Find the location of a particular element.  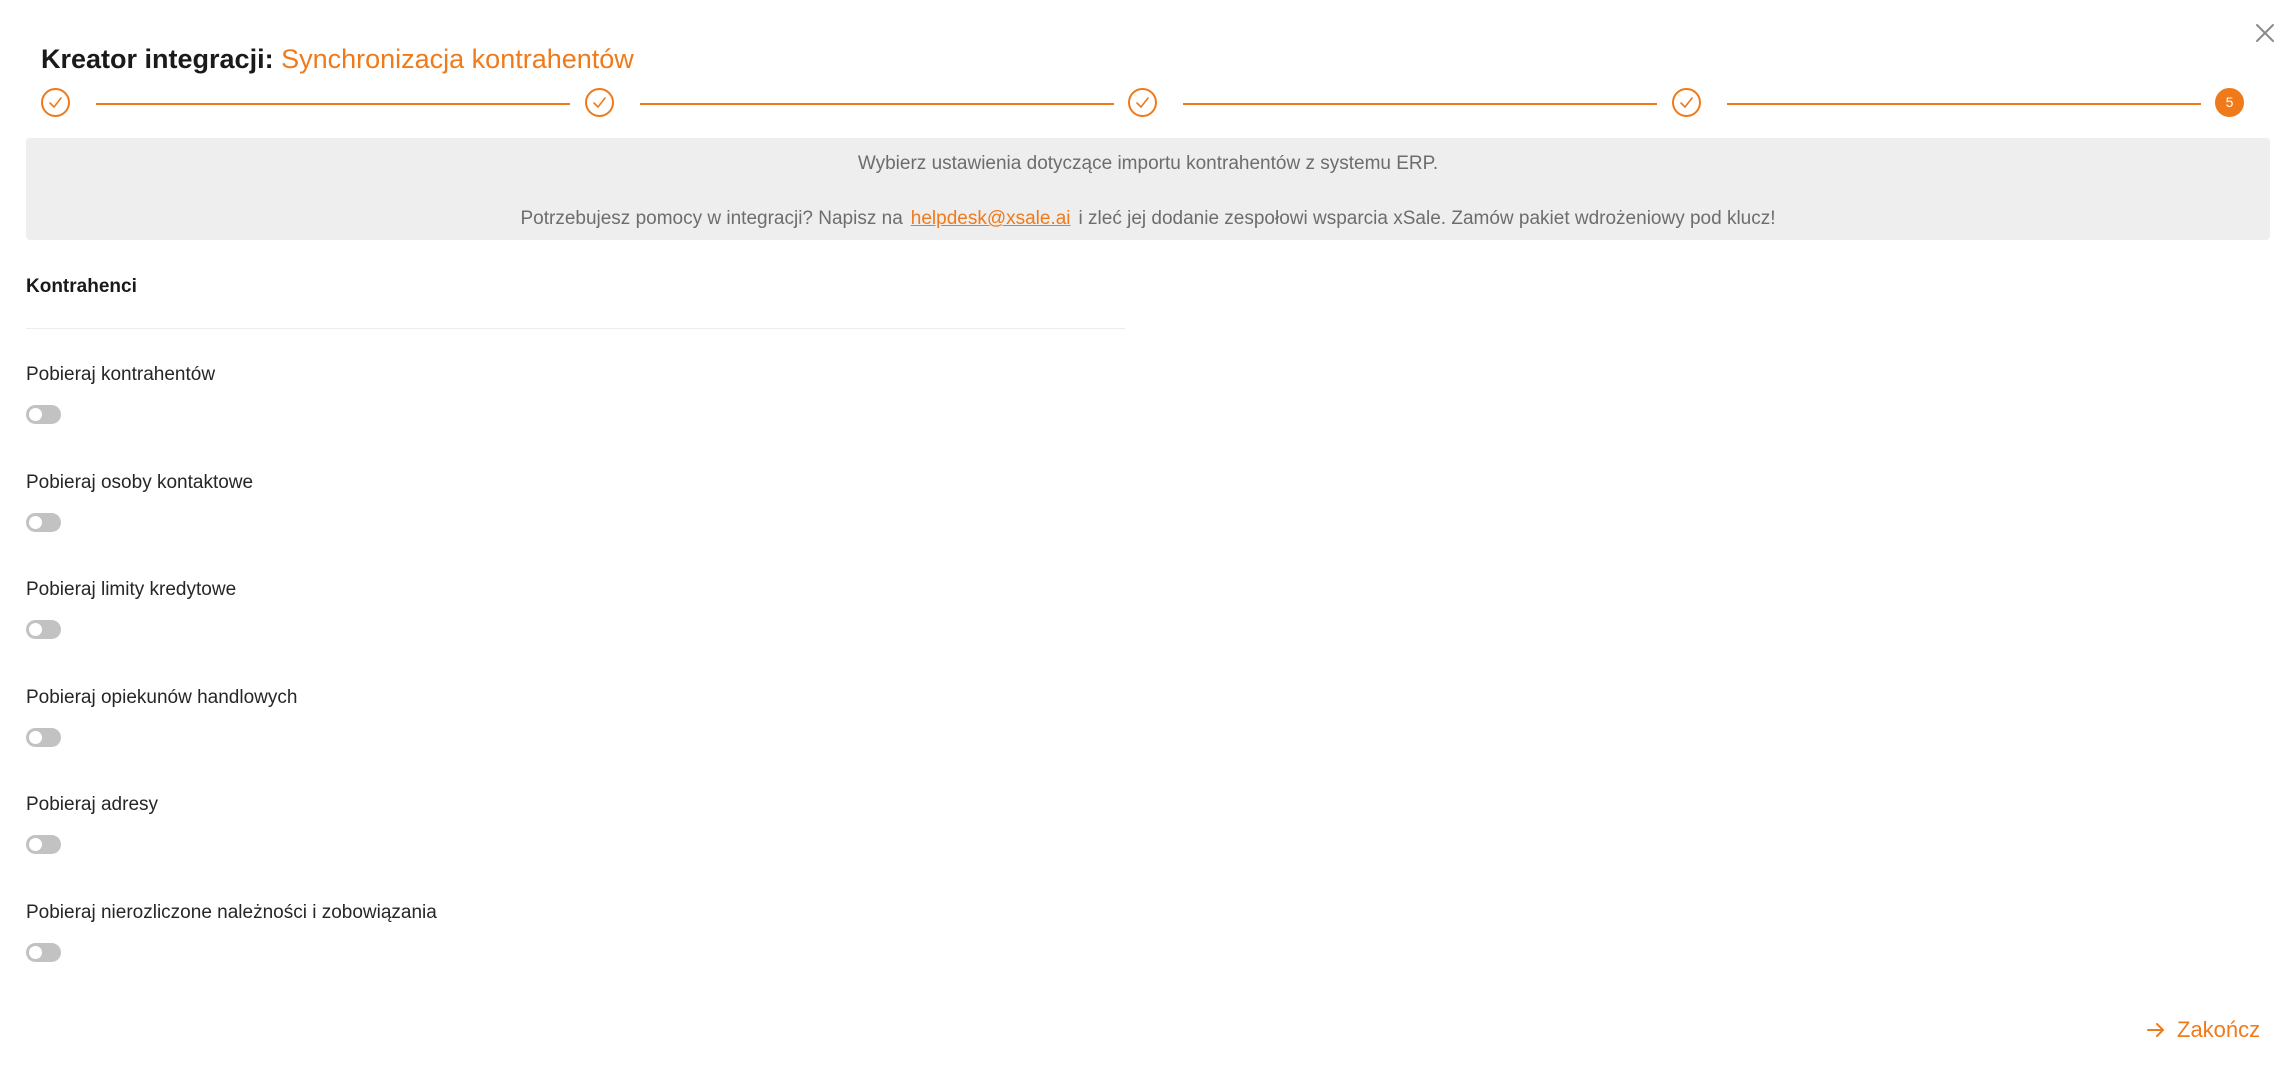

setting-import-contacts: Pobieraj osoby kontaktowe is located at coordinates (575, 514).